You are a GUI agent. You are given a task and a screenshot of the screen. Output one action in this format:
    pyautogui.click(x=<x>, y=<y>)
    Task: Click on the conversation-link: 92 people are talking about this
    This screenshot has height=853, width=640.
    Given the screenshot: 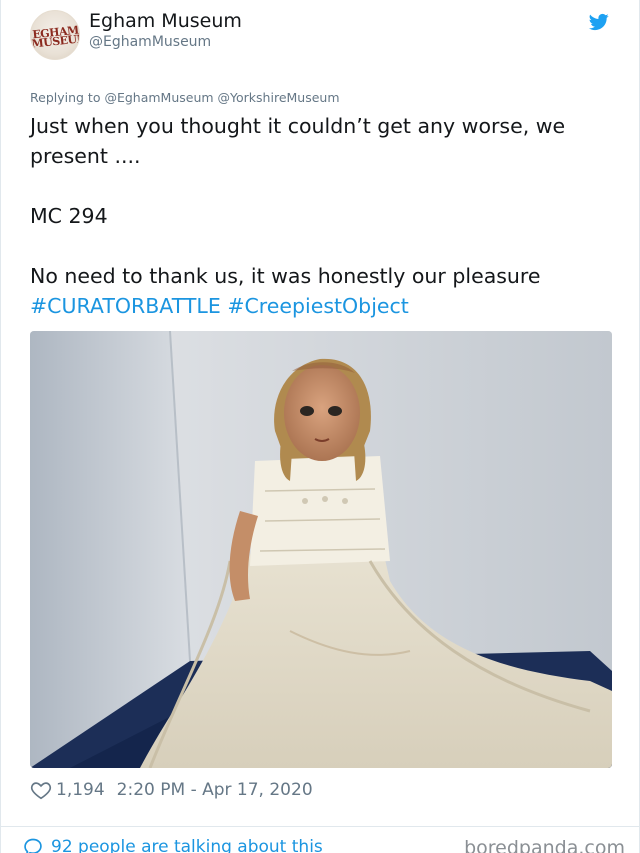 What is the action you would take?
    pyautogui.click(x=173, y=844)
    